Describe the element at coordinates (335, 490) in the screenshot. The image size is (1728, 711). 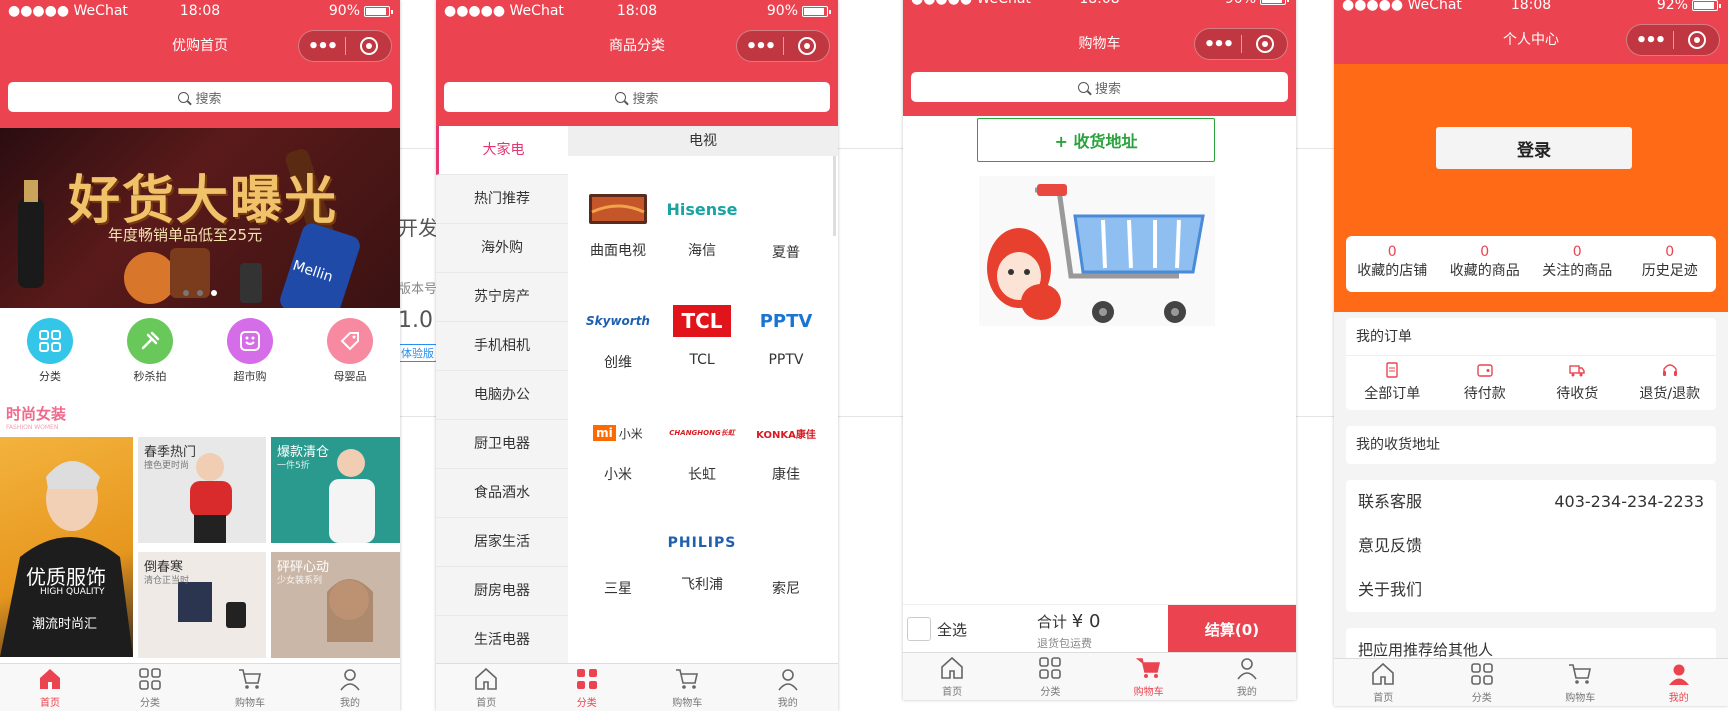
I see `floor-tile: 爆款清仓 一件5折` at that location.